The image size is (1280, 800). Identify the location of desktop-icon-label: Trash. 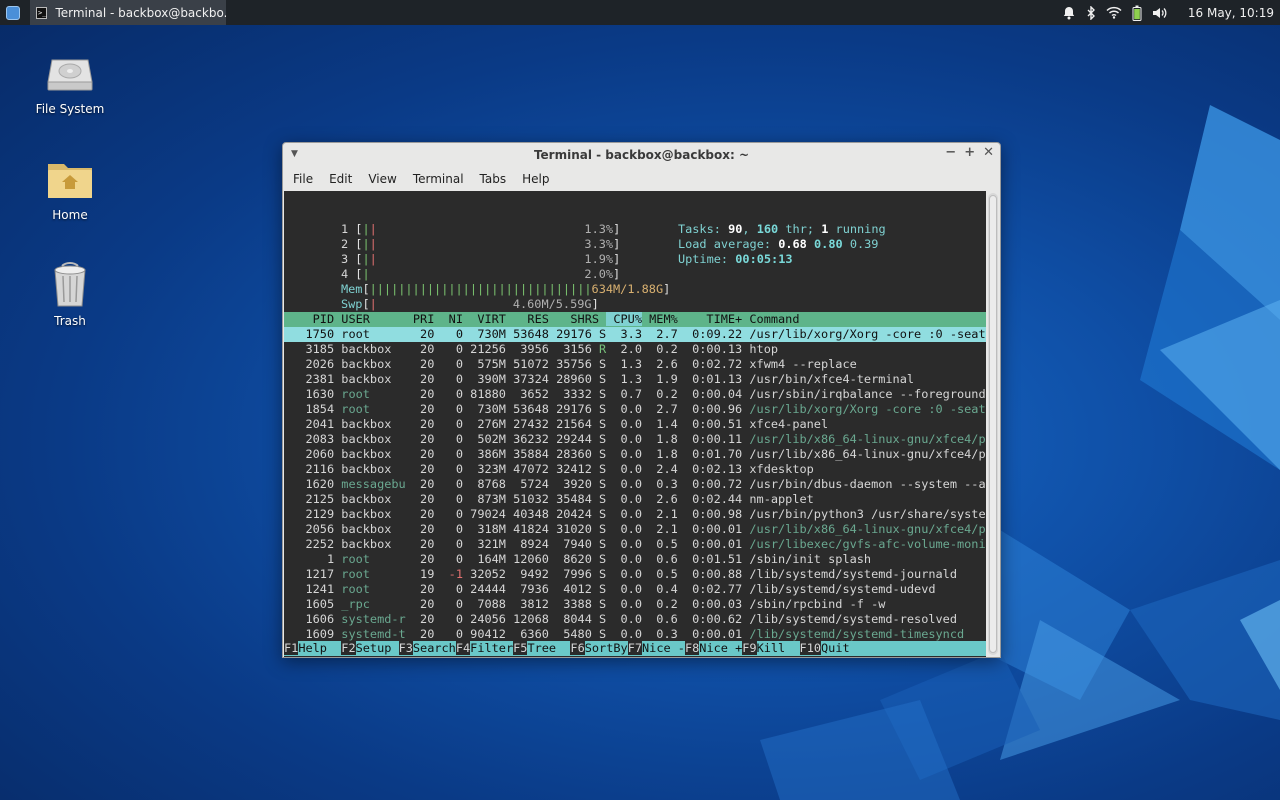
(70, 321).